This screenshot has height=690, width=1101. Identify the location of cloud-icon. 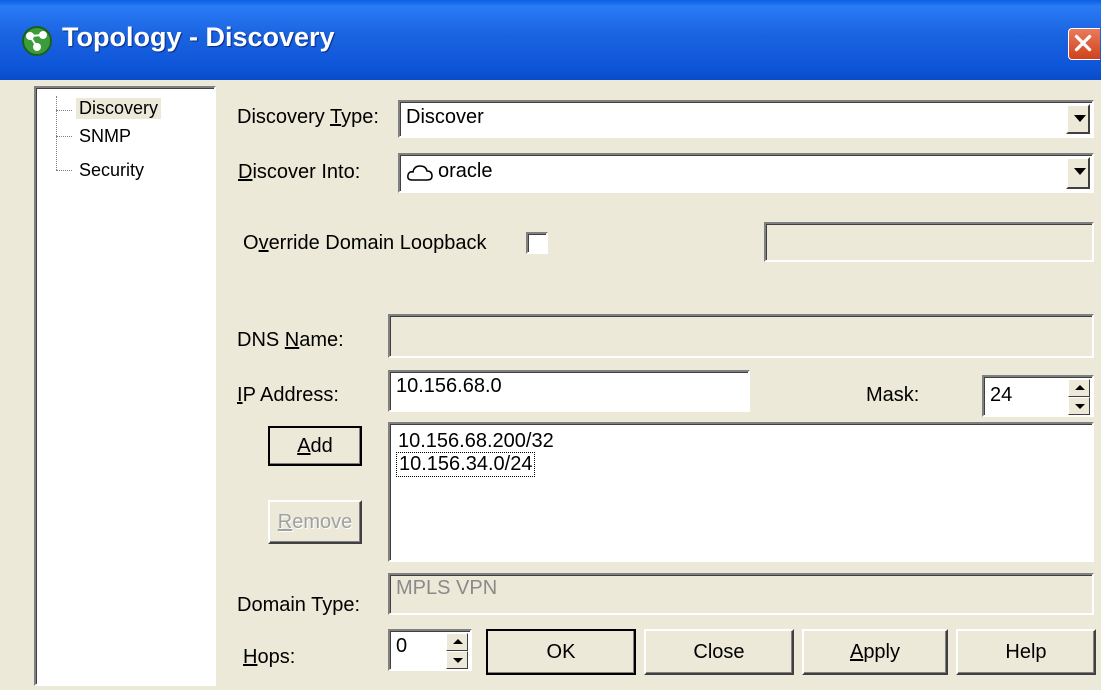
(420, 173).